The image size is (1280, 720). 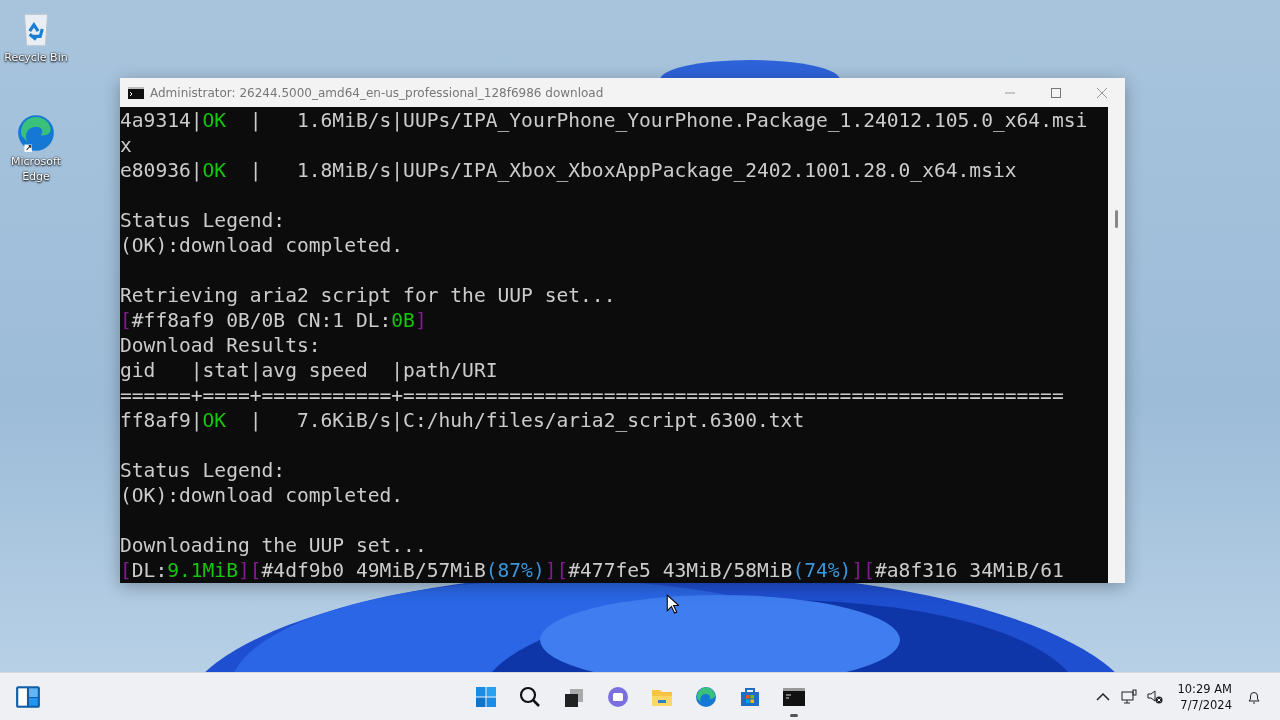 What do you see at coordinates (568, 170) in the screenshot?
I see `console-line: e80936|OK | 1.8MiB/s|UUPs/IPA_Xbox_XboxAppPackage_2402.1001.28.0_x64.msix` at bounding box center [568, 170].